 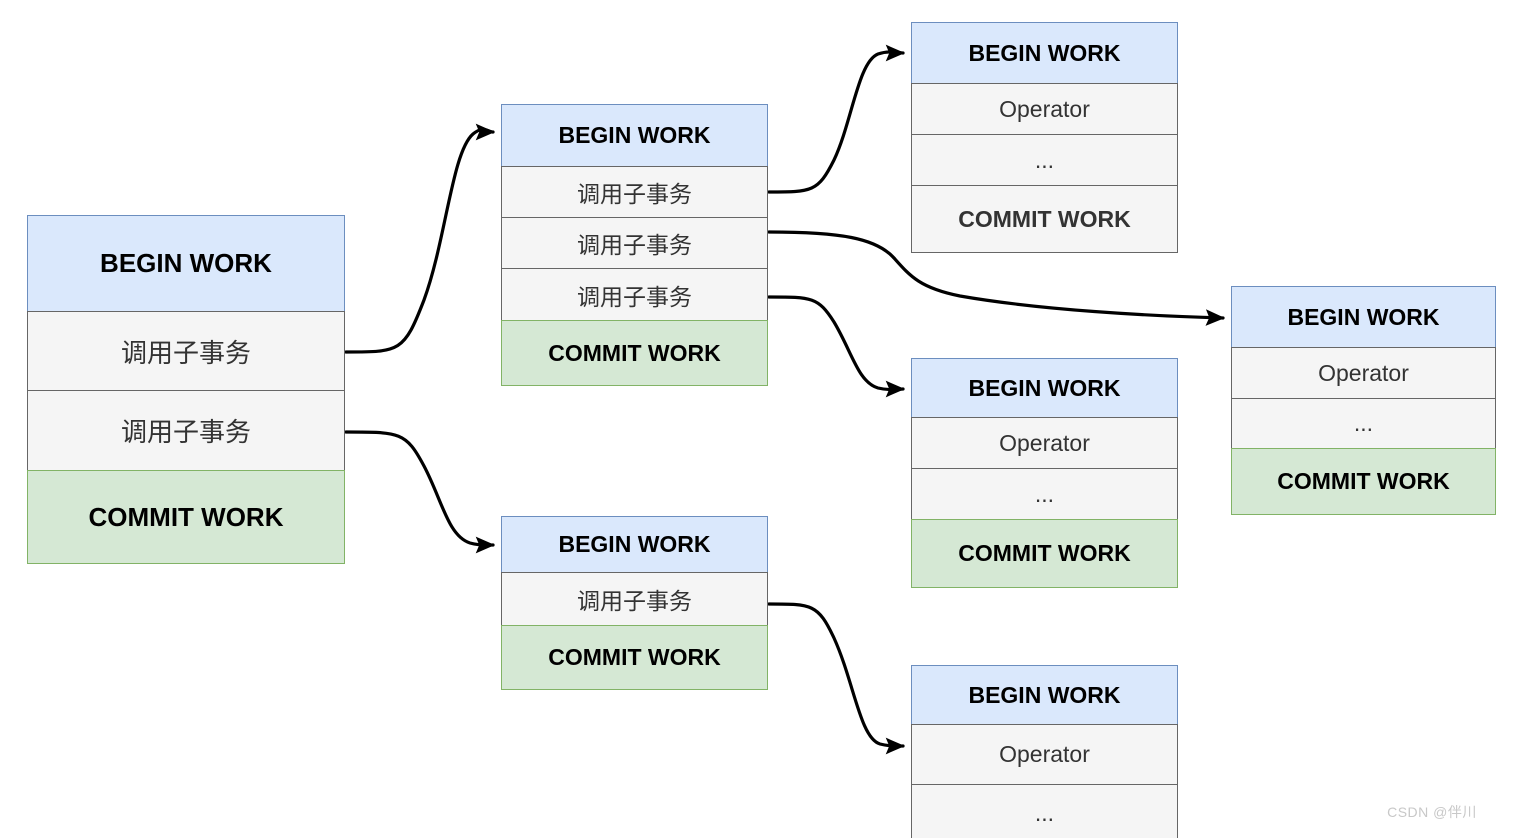 What do you see at coordinates (186, 430) in the screenshot?
I see `root-call-2: 调用子事务` at bounding box center [186, 430].